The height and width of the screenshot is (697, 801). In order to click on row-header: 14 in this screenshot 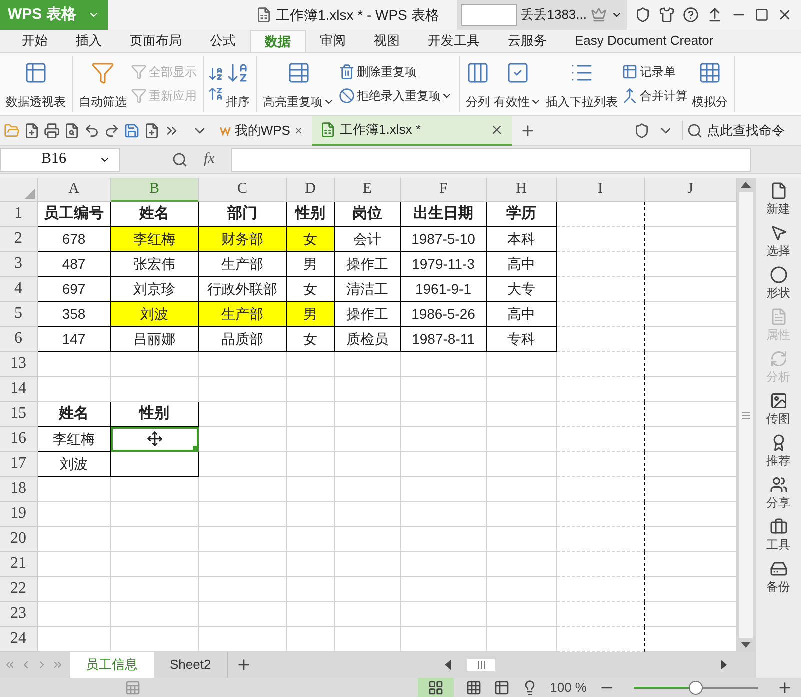, I will do `click(19, 389)`.